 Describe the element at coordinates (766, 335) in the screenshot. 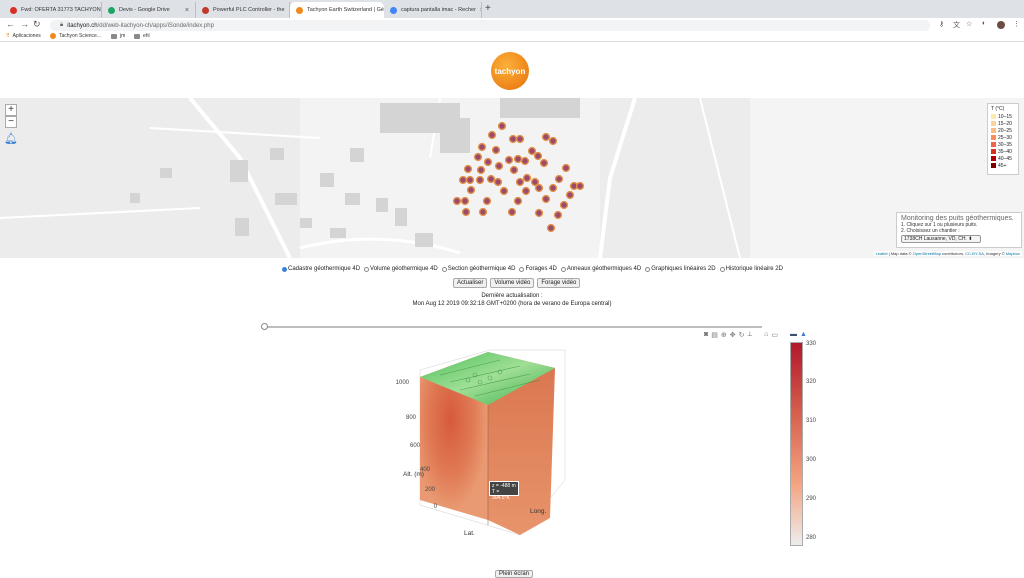

I see `home-icon: ⌂` at that location.